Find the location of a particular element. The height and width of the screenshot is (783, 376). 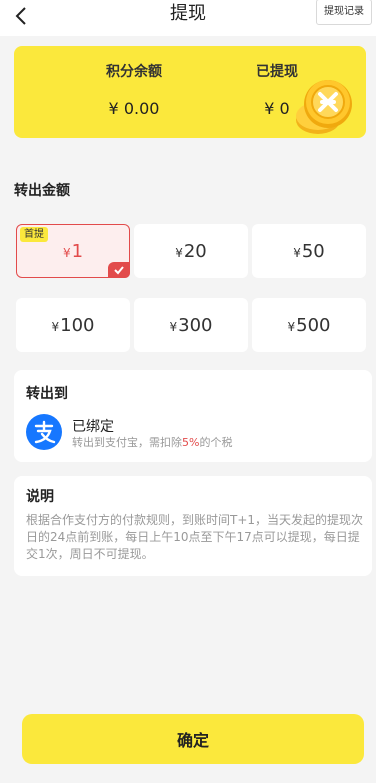

amount-option-300: ¥300 is located at coordinates (191, 325).